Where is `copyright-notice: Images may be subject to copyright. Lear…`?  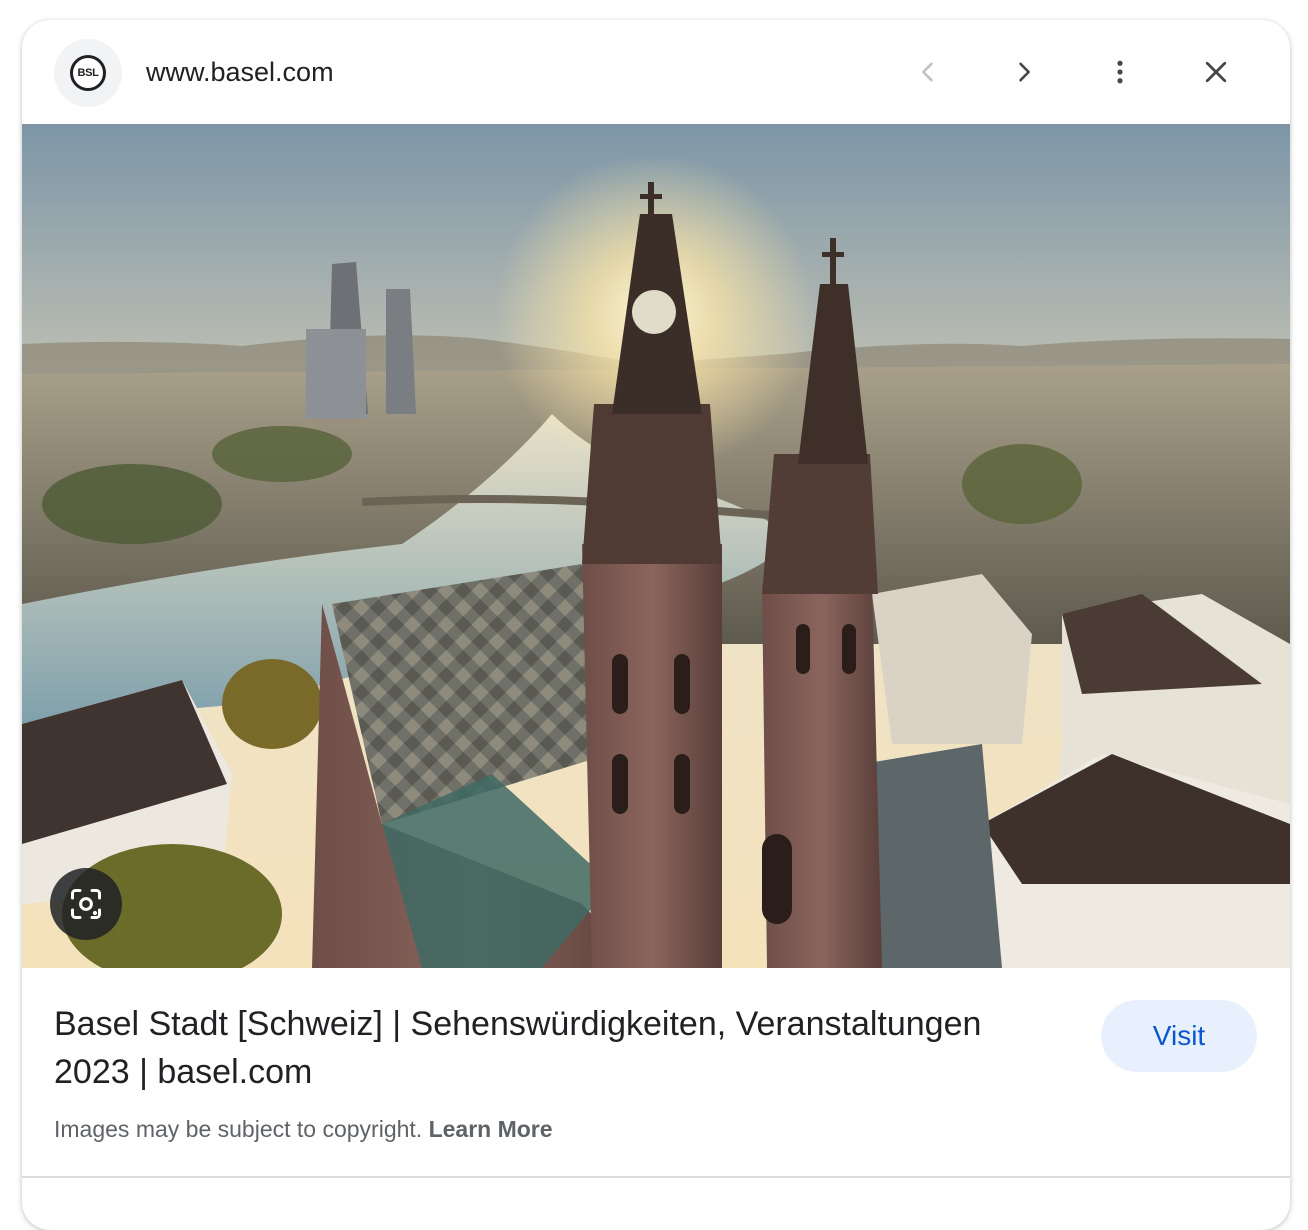 copyright-notice: Images may be subject to copyright. Lear… is located at coordinates (303, 1129).